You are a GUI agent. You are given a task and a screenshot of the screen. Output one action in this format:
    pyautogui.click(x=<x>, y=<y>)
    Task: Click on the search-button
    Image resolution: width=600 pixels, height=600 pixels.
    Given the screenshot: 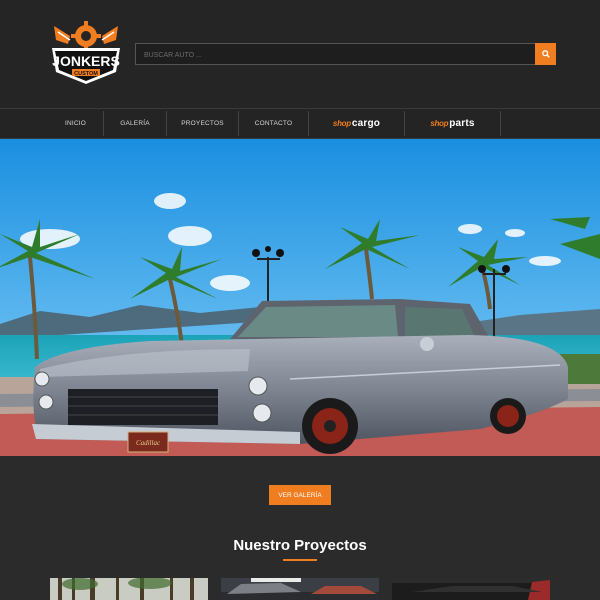 What is the action you would take?
    pyautogui.click(x=545, y=54)
    